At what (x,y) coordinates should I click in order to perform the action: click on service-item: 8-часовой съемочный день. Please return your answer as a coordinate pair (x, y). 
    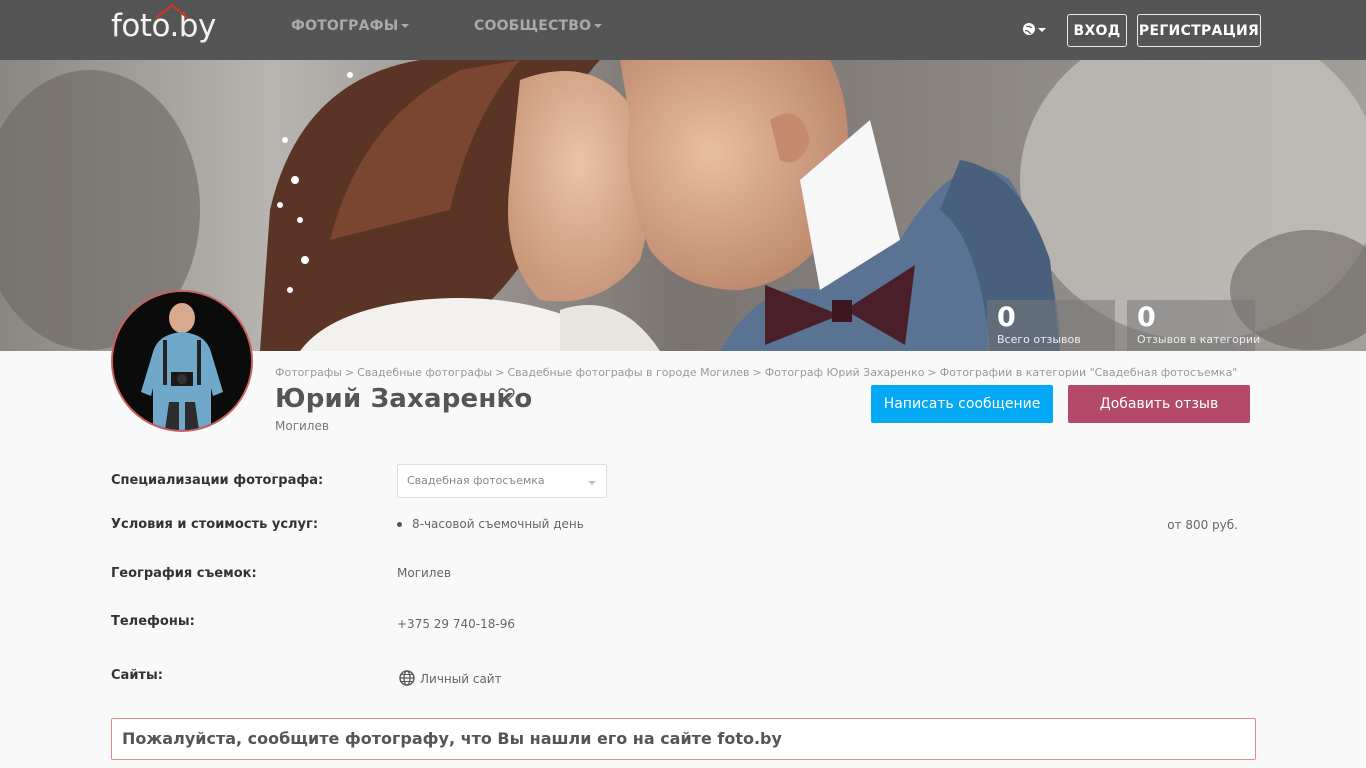
    Looking at the image, I should click on (498, 524).